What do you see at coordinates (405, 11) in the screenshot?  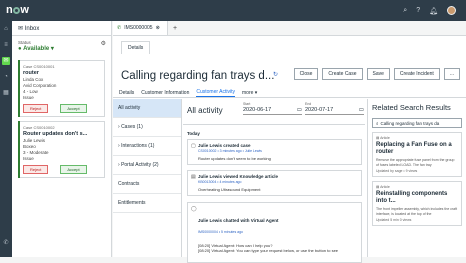 I see `search-icon: ⌕` at bounding box center [405, 11].